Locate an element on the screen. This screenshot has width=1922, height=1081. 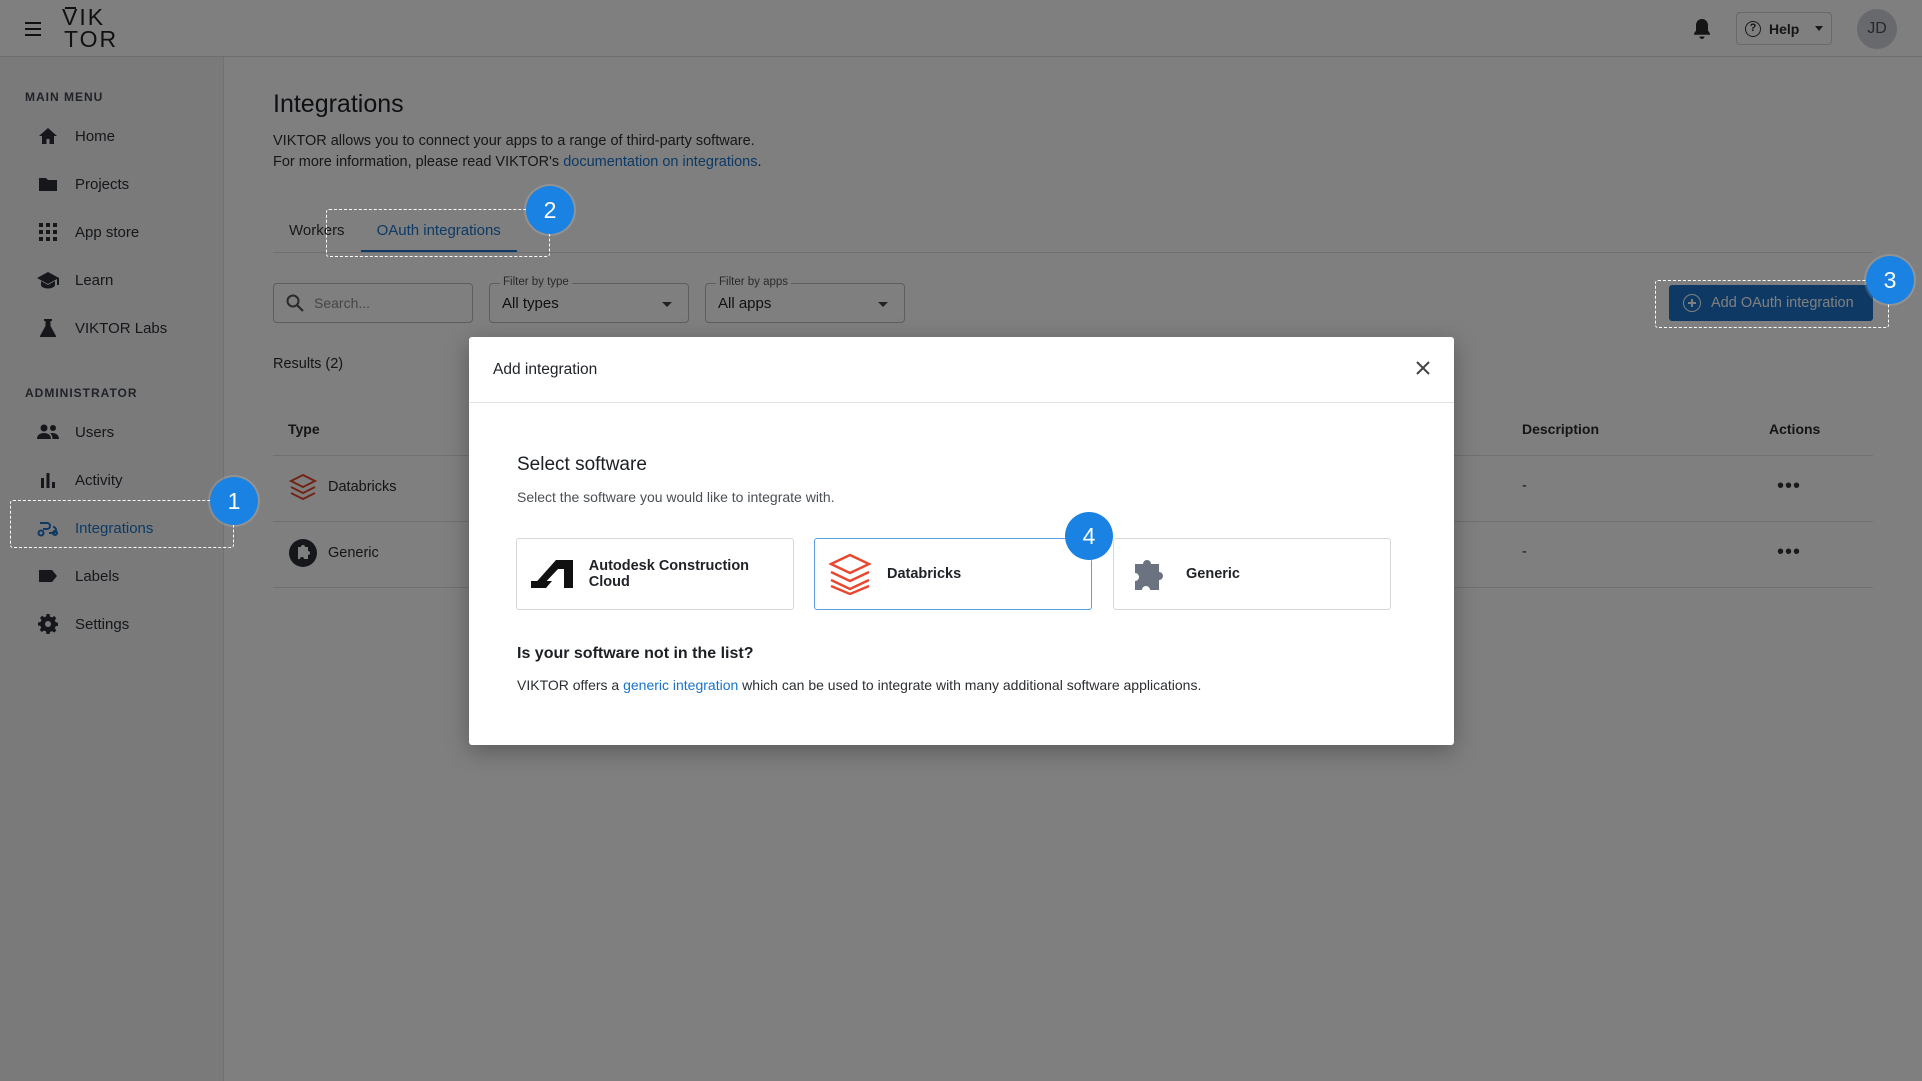
card-label: Generic is located at coordinates (1213, 574).